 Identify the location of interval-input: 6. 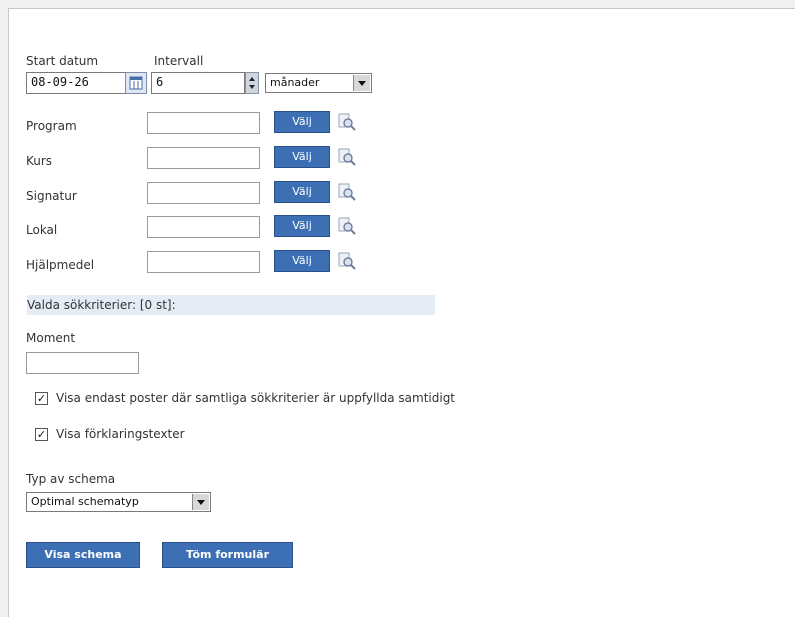
(198, 83).